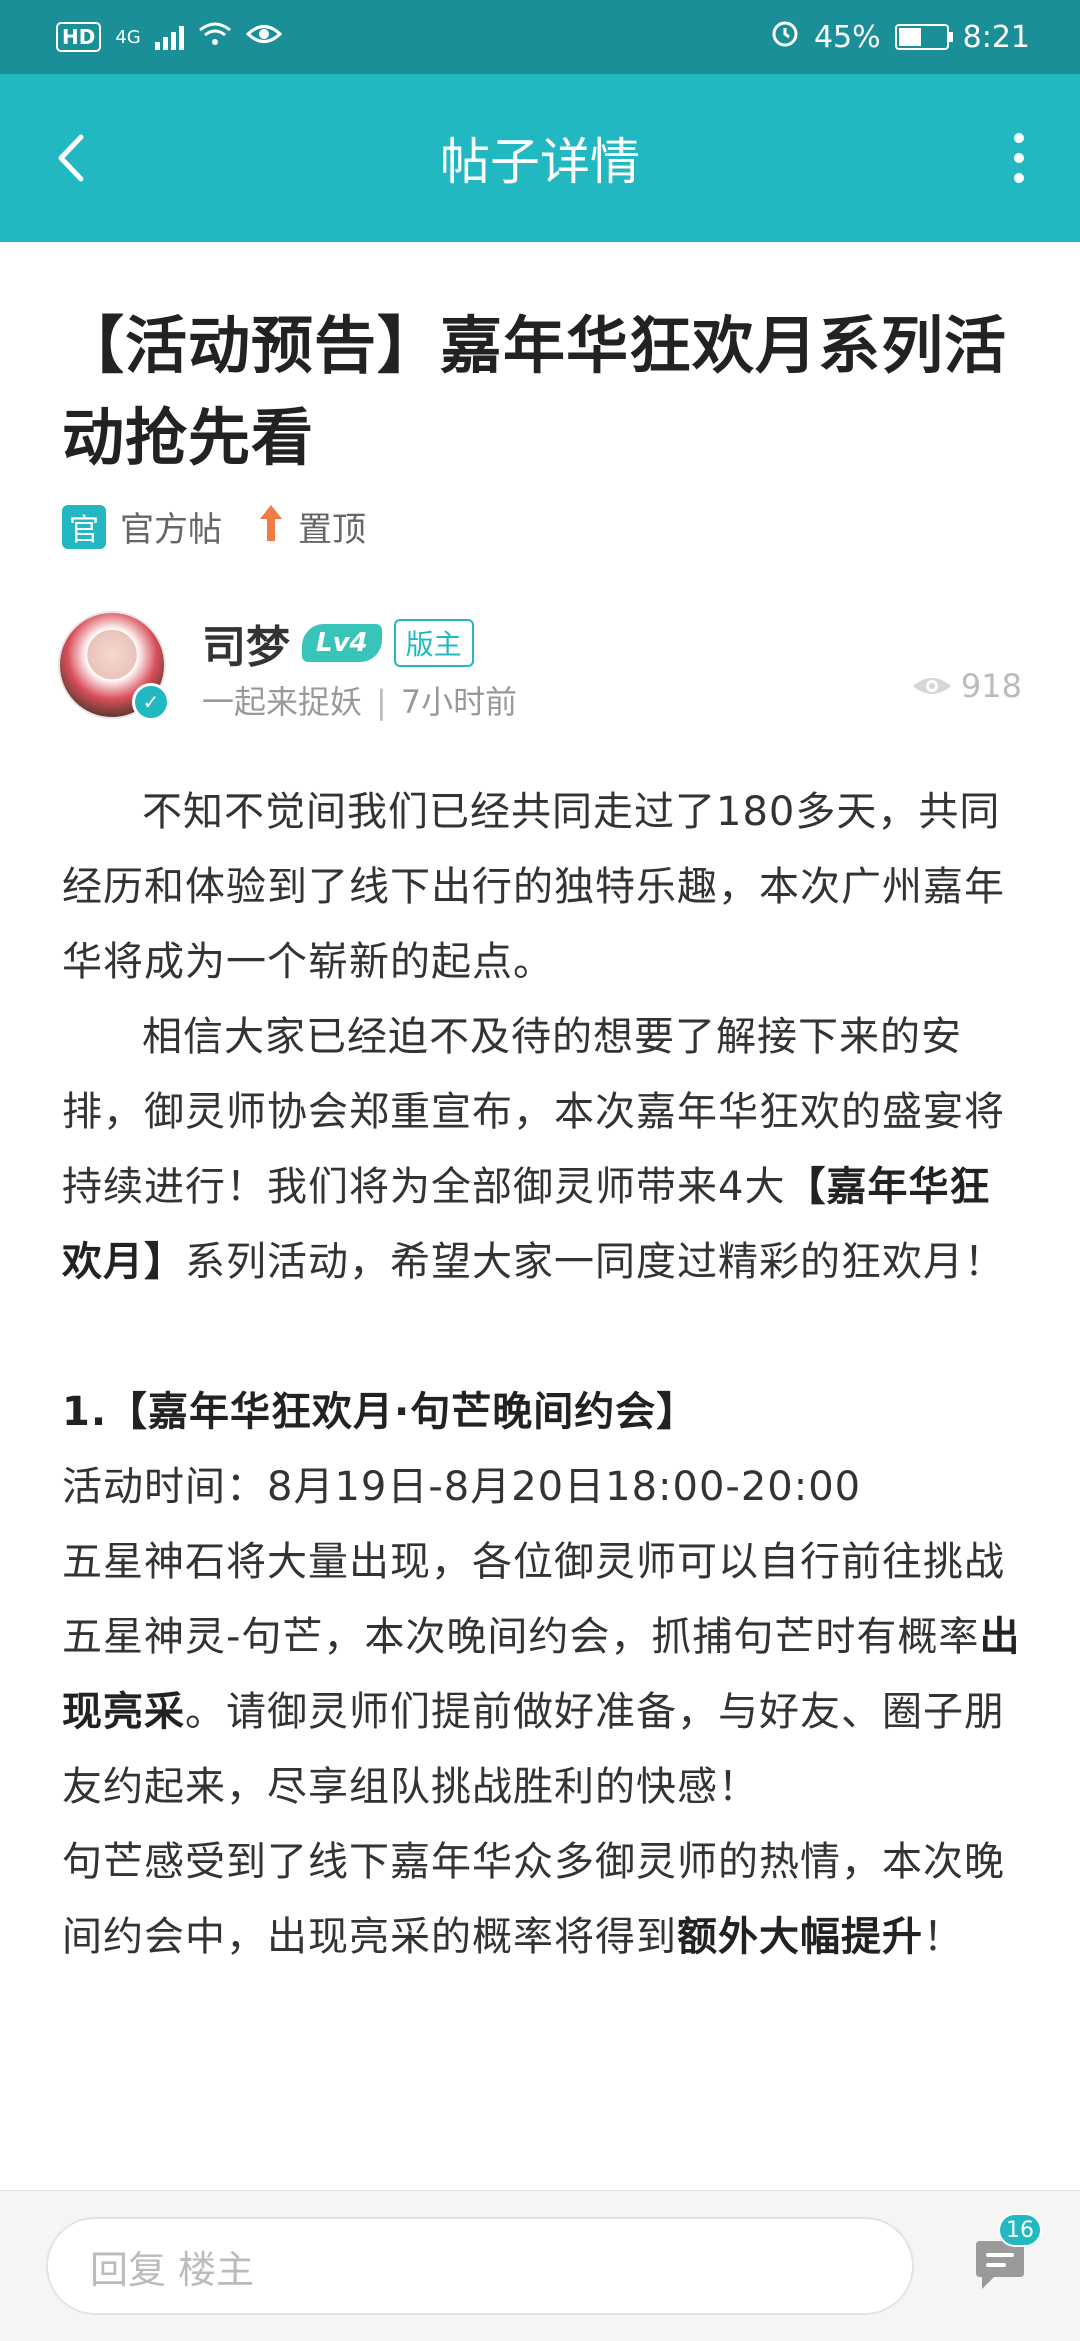 Image resolution: width=1080 pixels, height=2341 pixels. I want to click on post-time: 7小时前, so click(459, 702).